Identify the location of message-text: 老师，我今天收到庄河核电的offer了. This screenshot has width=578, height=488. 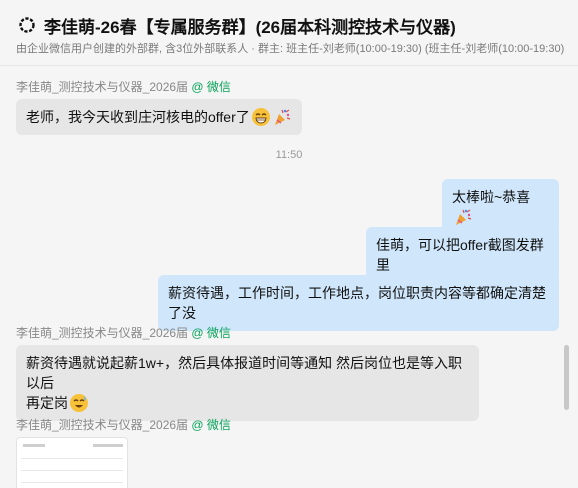
(138, 117).